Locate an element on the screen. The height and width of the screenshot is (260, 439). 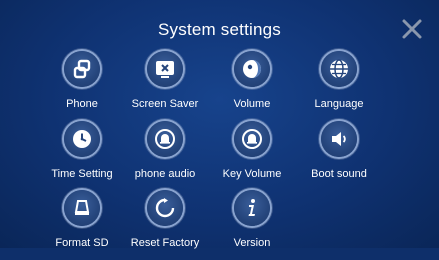
tile-version: Version is located at coordinates (252, 225).